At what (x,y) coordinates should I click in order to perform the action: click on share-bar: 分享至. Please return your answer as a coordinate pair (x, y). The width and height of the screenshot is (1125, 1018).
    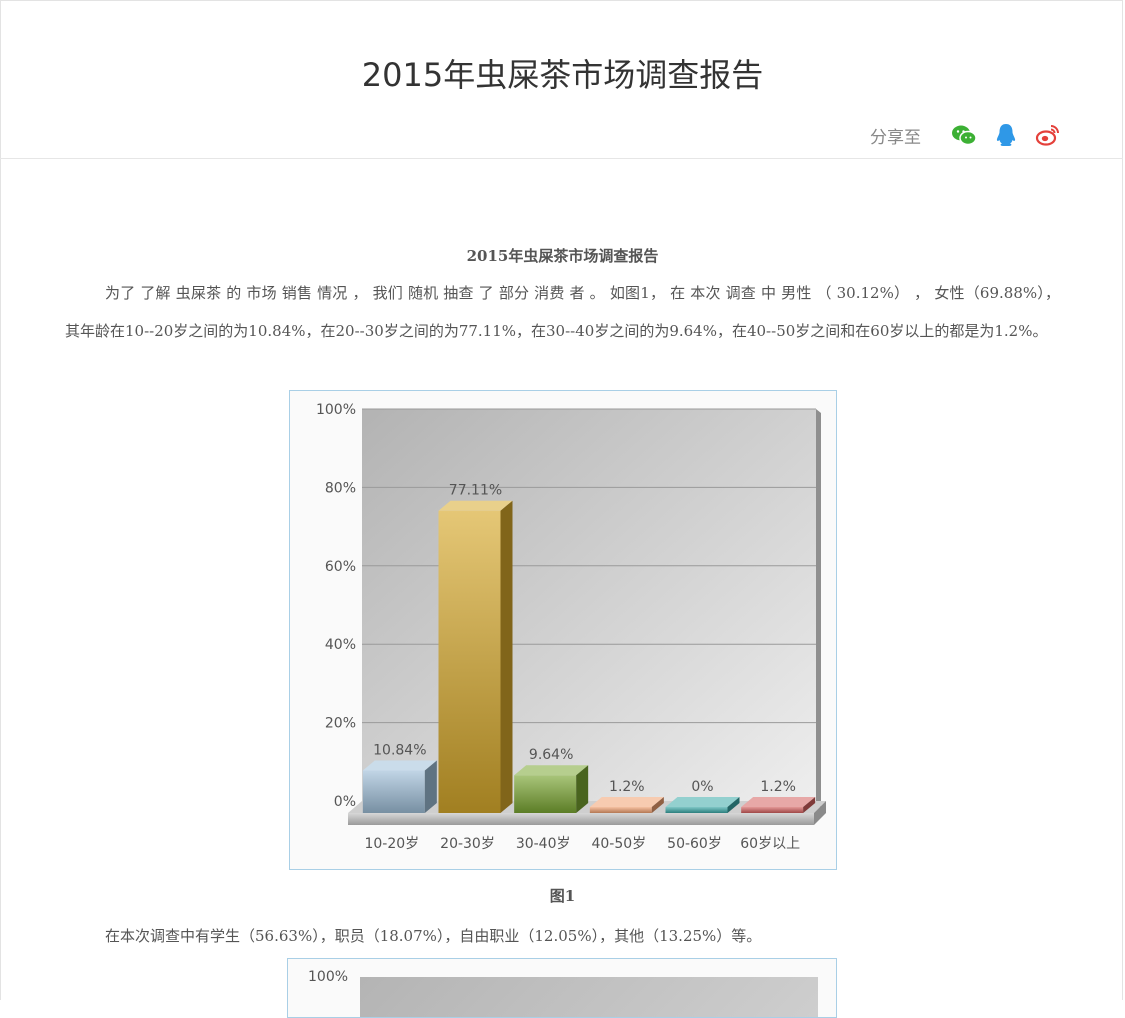
    Looking at the image, I should click on (965, 135).